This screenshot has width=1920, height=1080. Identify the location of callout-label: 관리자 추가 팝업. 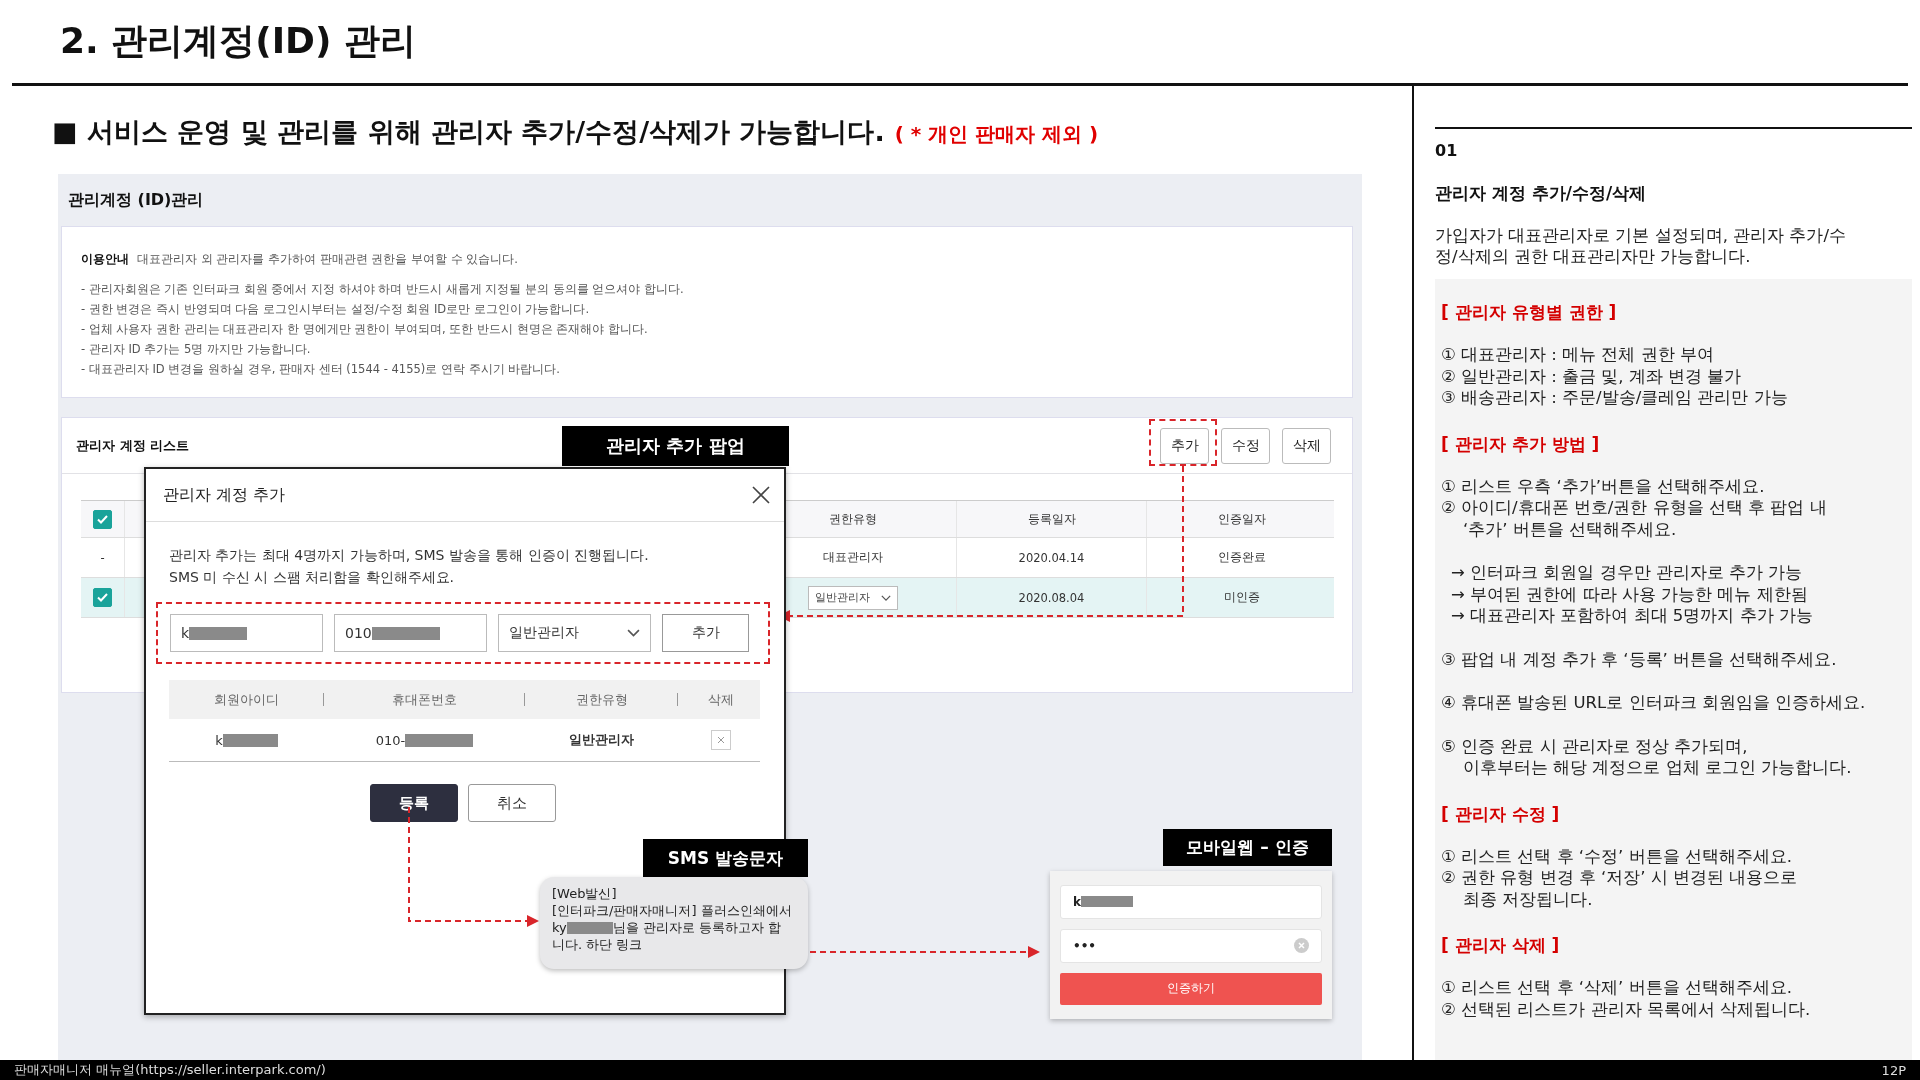
(675, 446).